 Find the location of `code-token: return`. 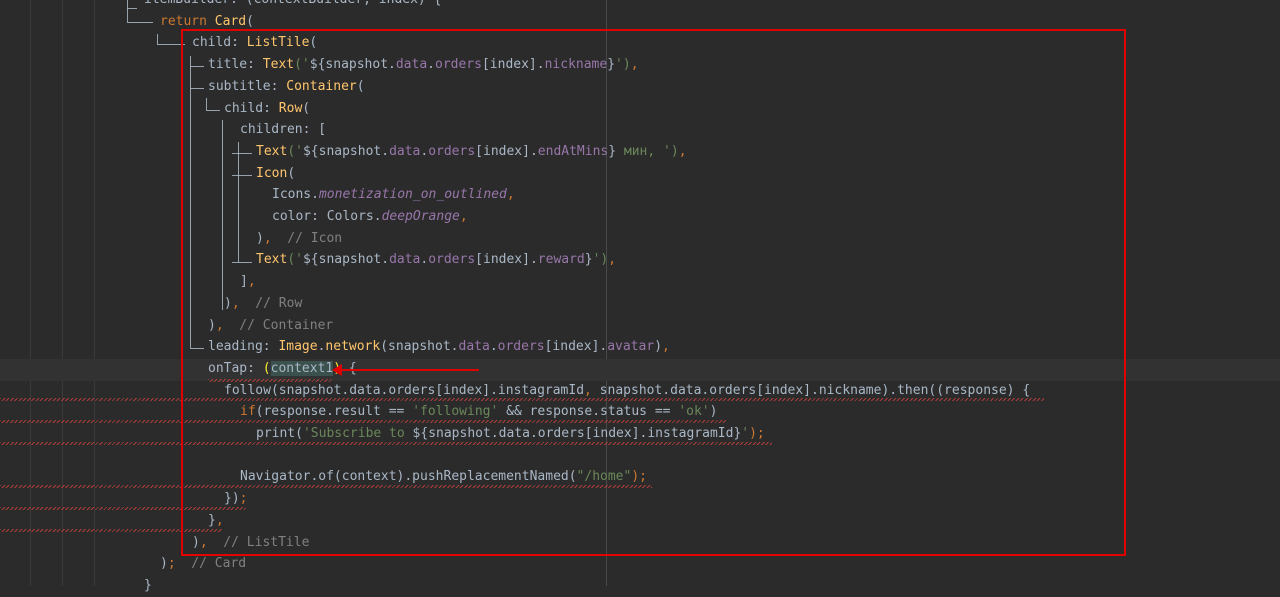

code-token: return is located at coordinates (187, 21).